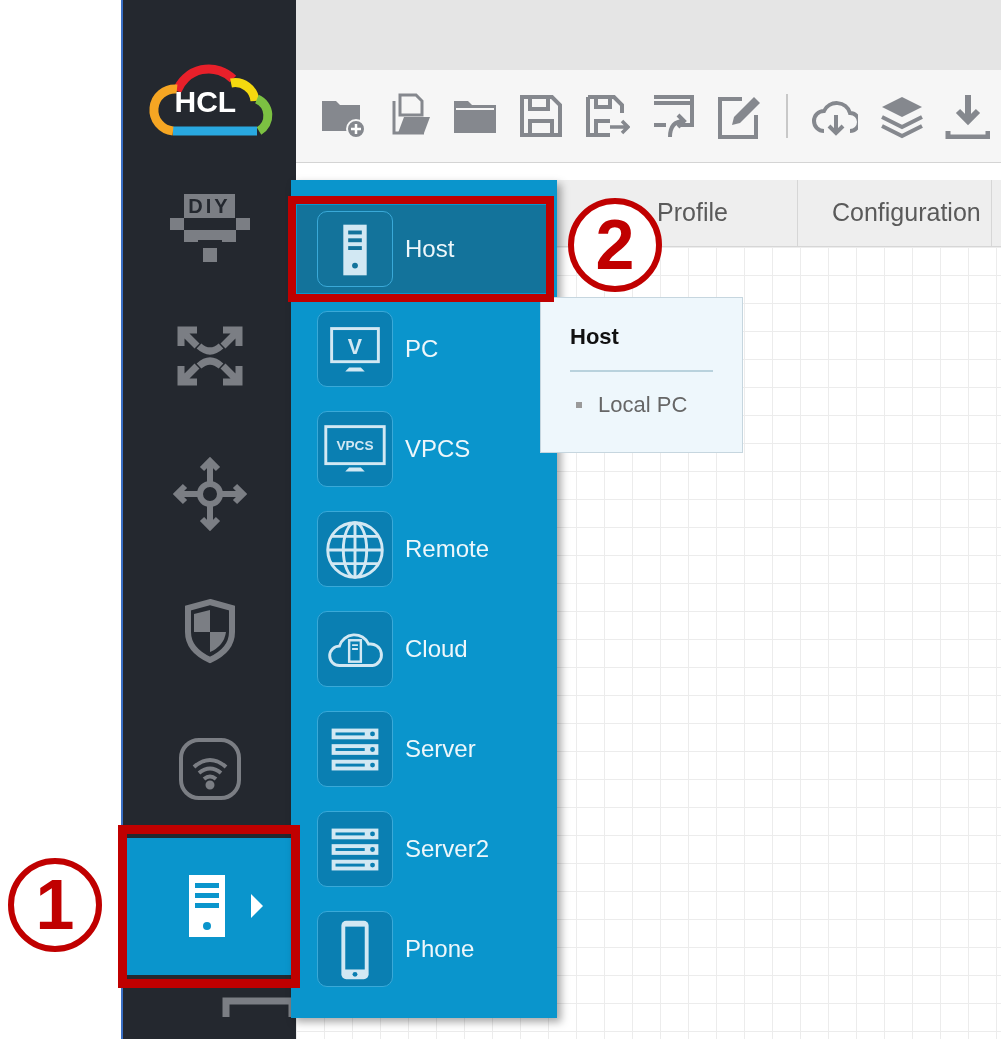 This screenshot has height=1039, width=1001. Describe the element at coordinates (967, 116) in the screenshot. I see `download-icon` at that location.